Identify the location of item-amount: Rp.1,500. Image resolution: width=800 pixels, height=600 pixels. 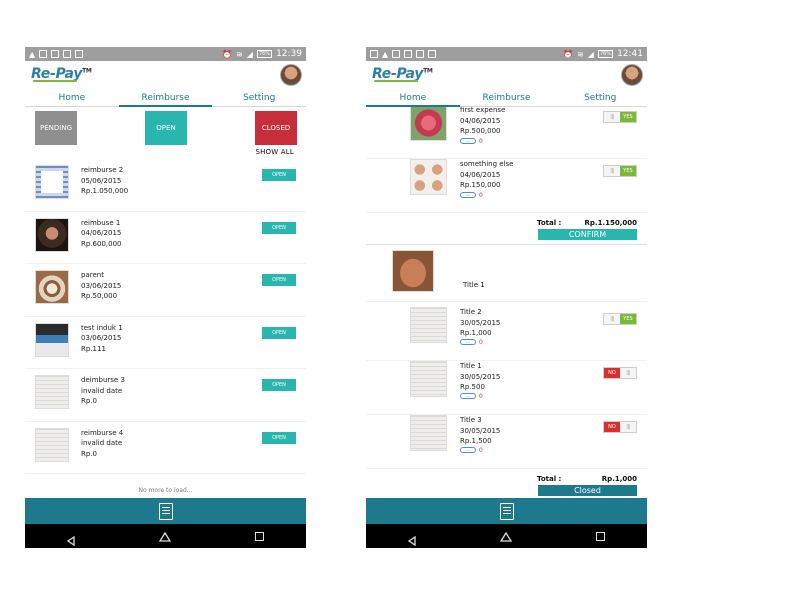
(476, 441).